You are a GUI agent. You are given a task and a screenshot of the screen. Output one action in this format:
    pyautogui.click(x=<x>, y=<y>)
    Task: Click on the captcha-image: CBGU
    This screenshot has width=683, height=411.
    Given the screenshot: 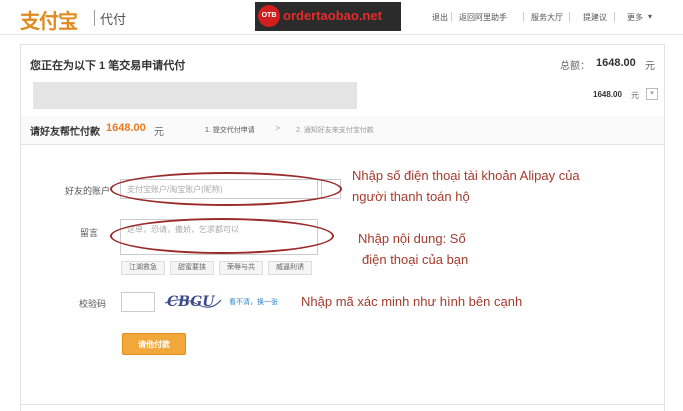 What is the action you would take?
    pyautogui.click(x=193, y=301)
    